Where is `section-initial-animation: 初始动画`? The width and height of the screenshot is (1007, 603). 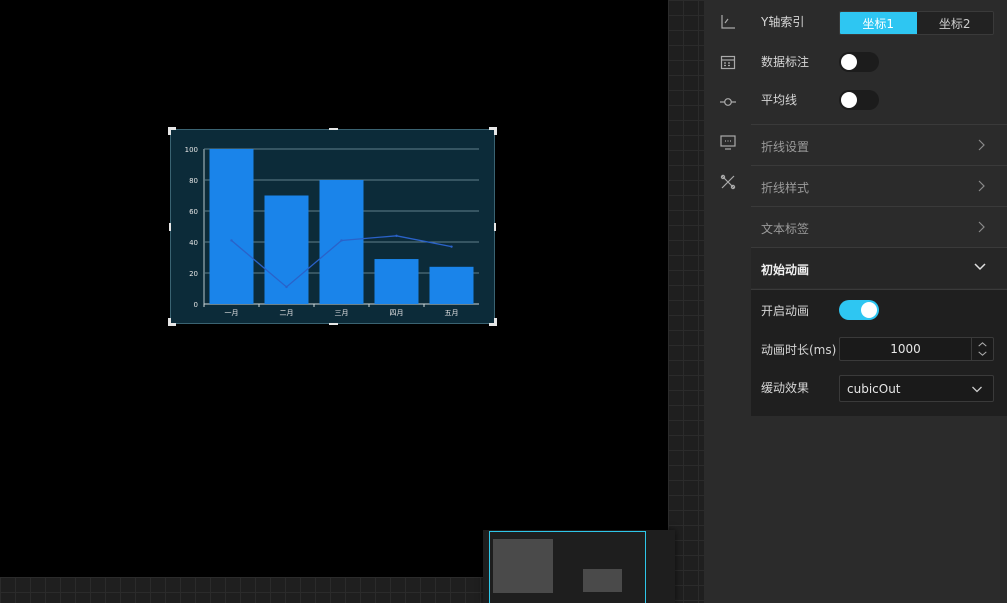
section-initial-animation: 初始动画 is located at coordinates (879, 267).